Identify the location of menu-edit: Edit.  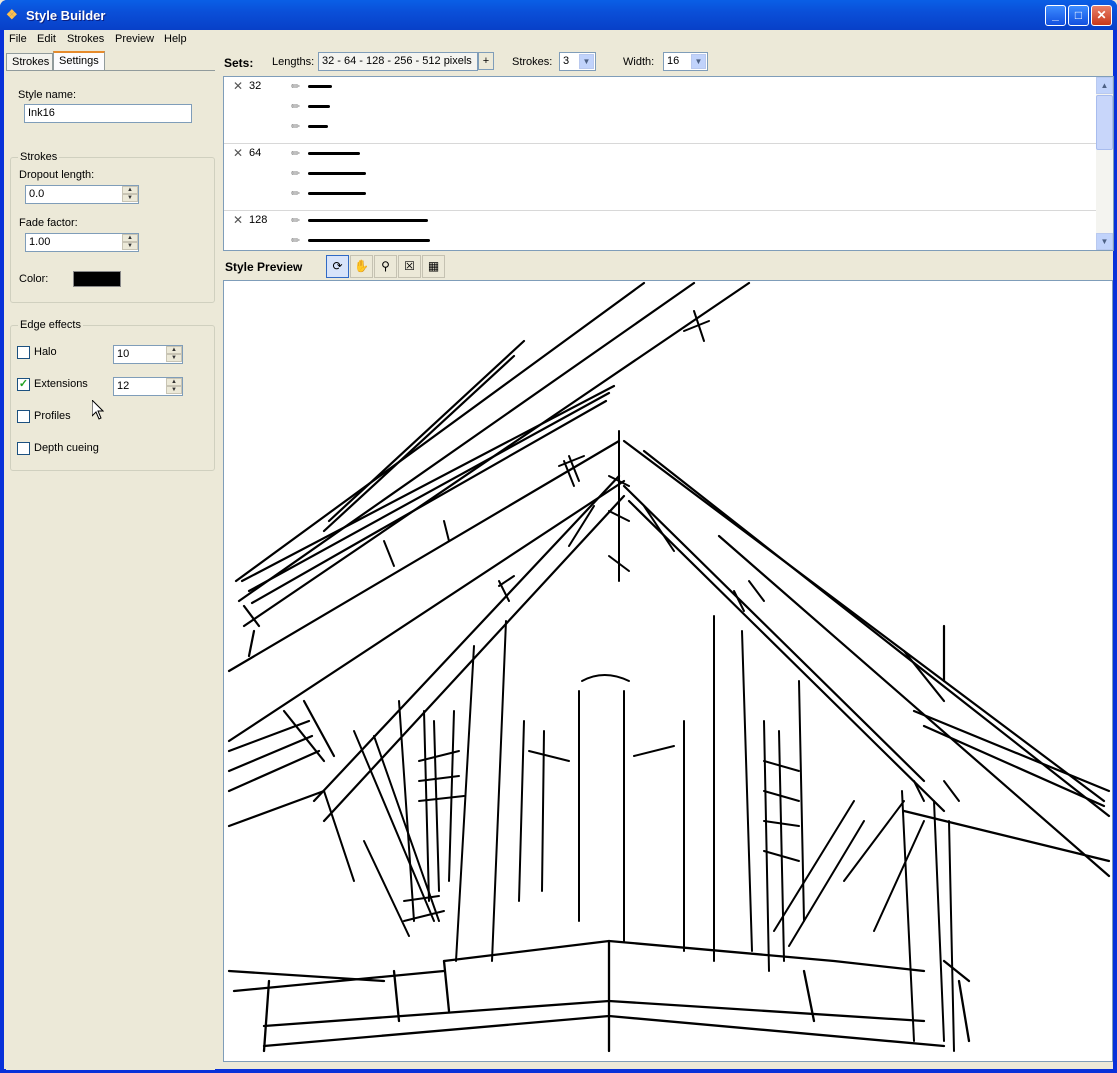
(46, 39).